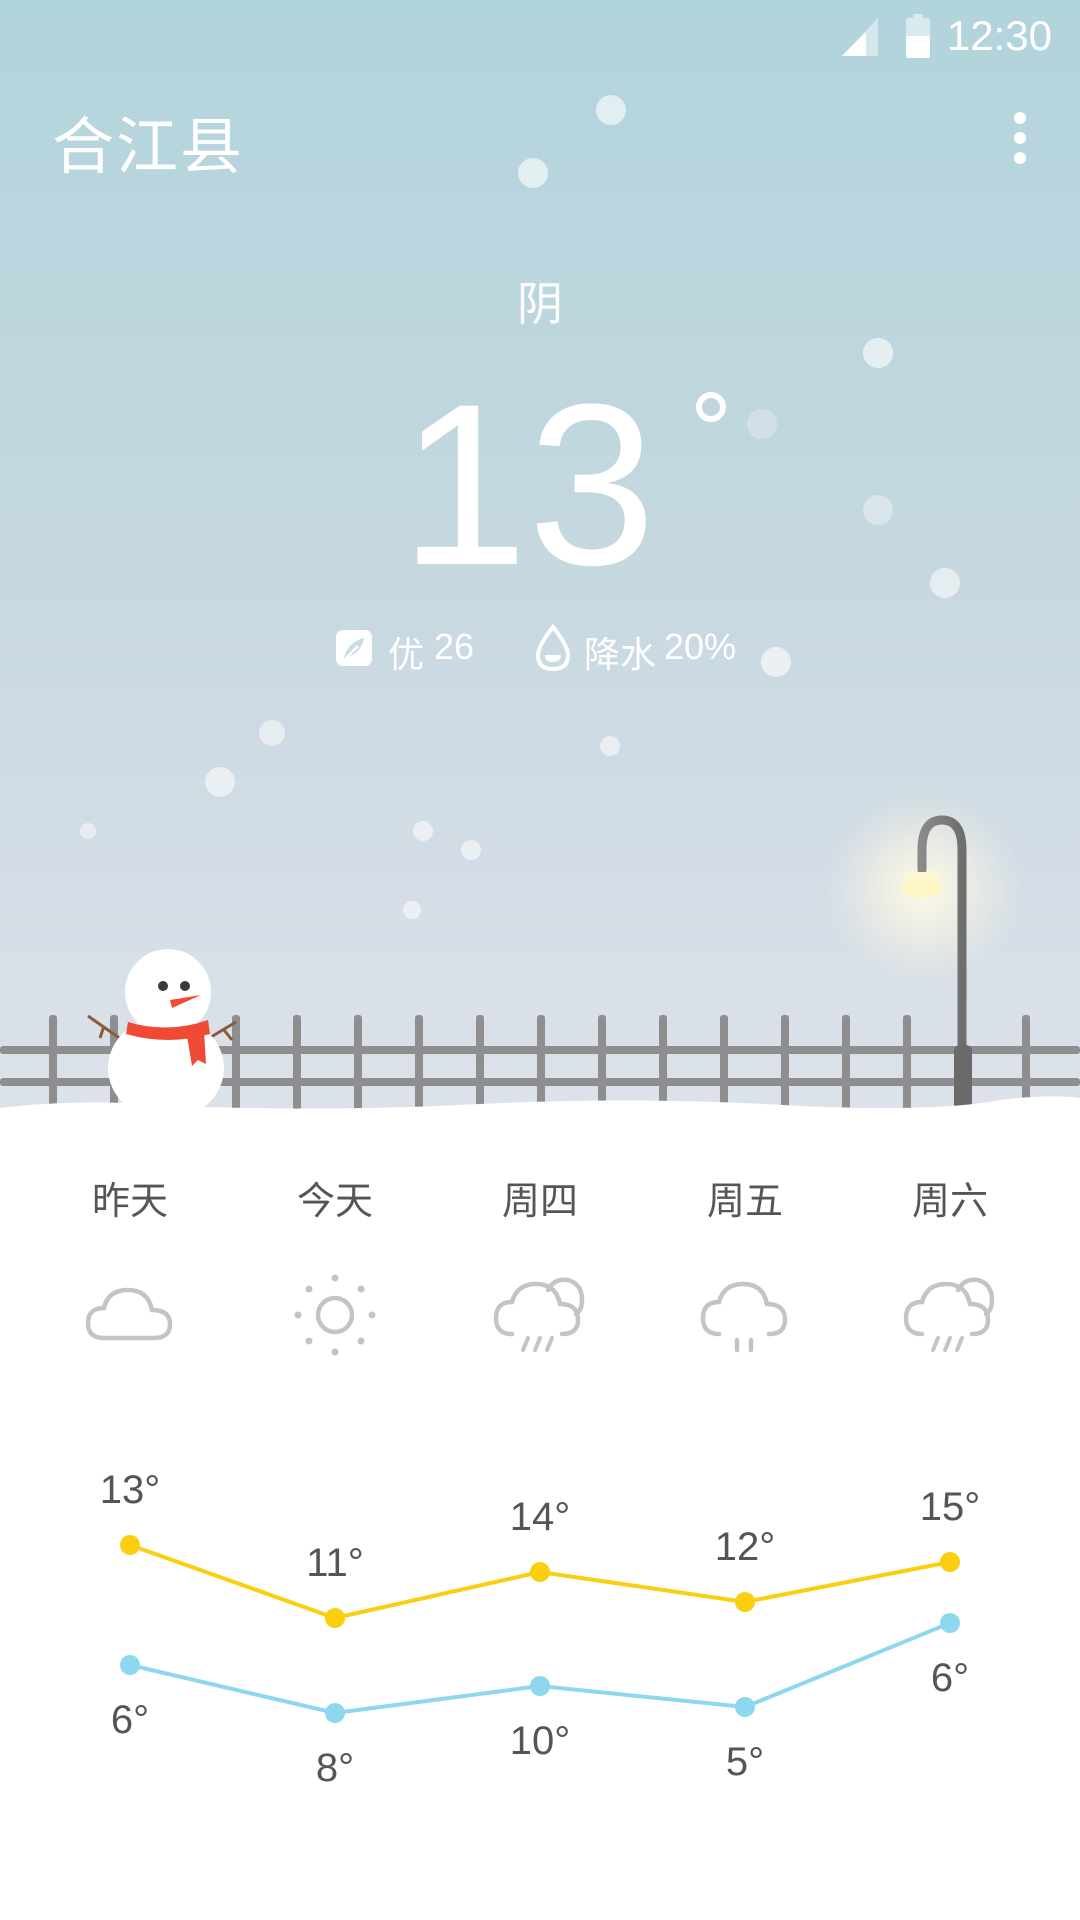 This screenshot has width=1080, height=1920. Describe the element at coordinates (620, 655) in the screenshot. I see `precip-label: 降水` at that location.